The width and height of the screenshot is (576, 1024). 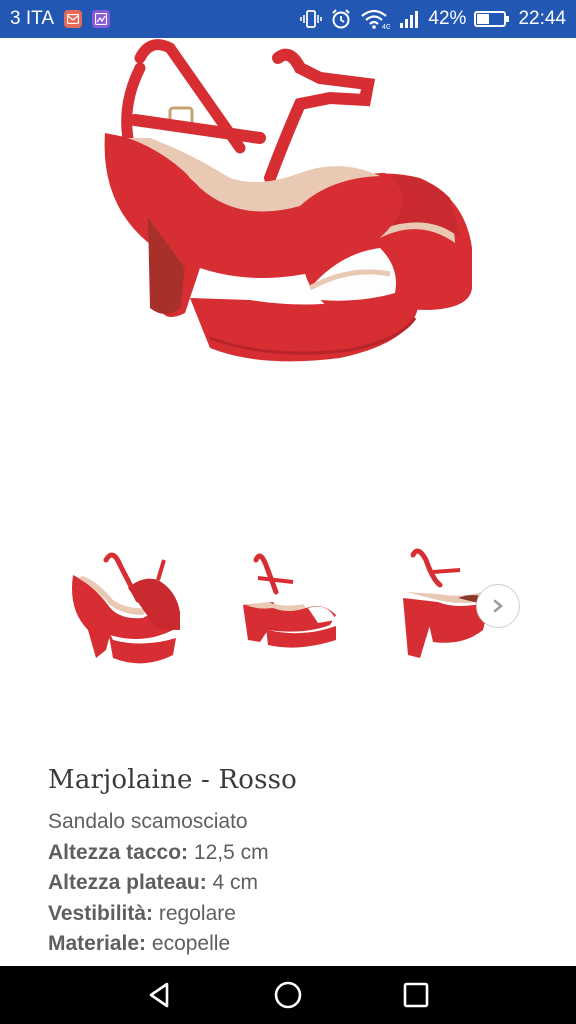 What do you see at coordinates (375, 19) in the screenshot?
I see `wifi-icon: 4G` at bounding box center [375, 19].